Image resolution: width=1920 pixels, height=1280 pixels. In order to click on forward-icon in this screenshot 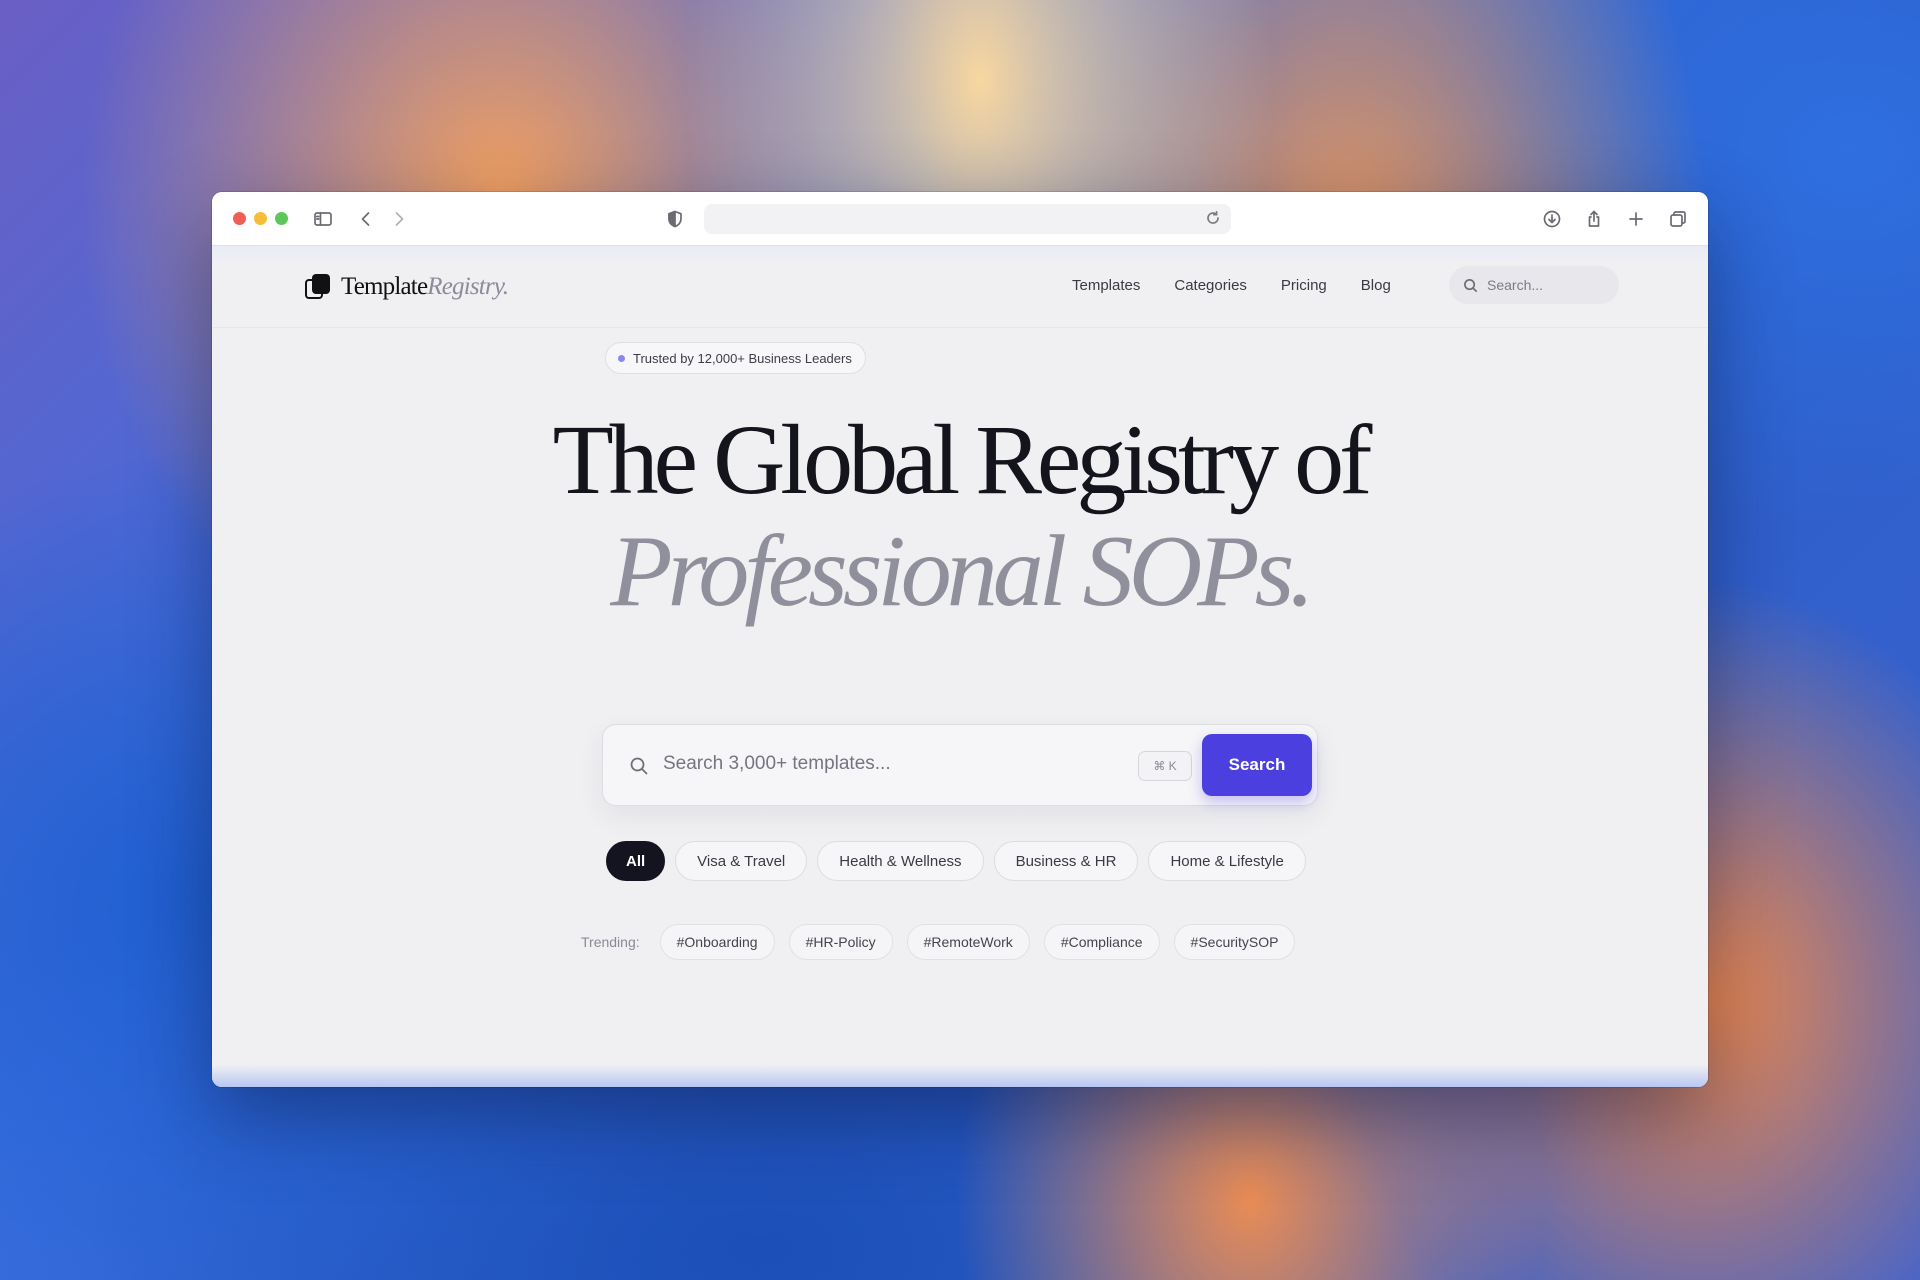, I will do `click(399, 219)`.